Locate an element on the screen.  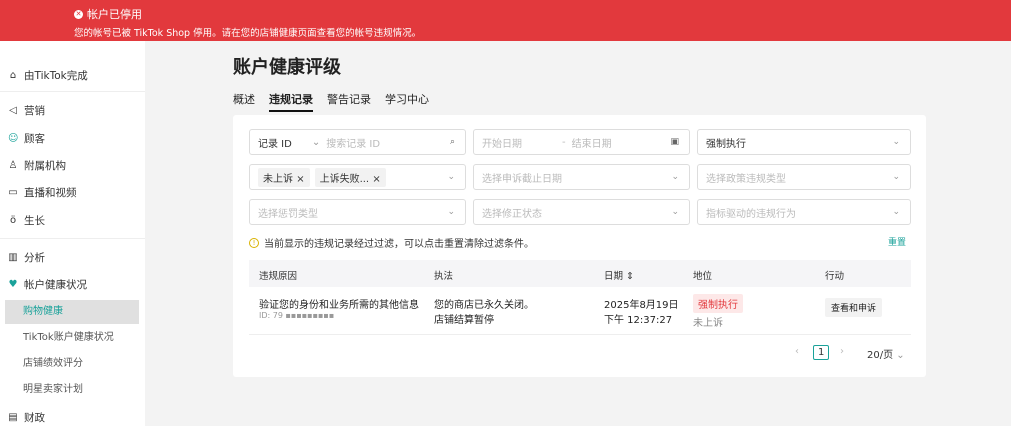
sidebar-sub-shop-score: 店铺绩效评分 is located at coordinates (72, 364).